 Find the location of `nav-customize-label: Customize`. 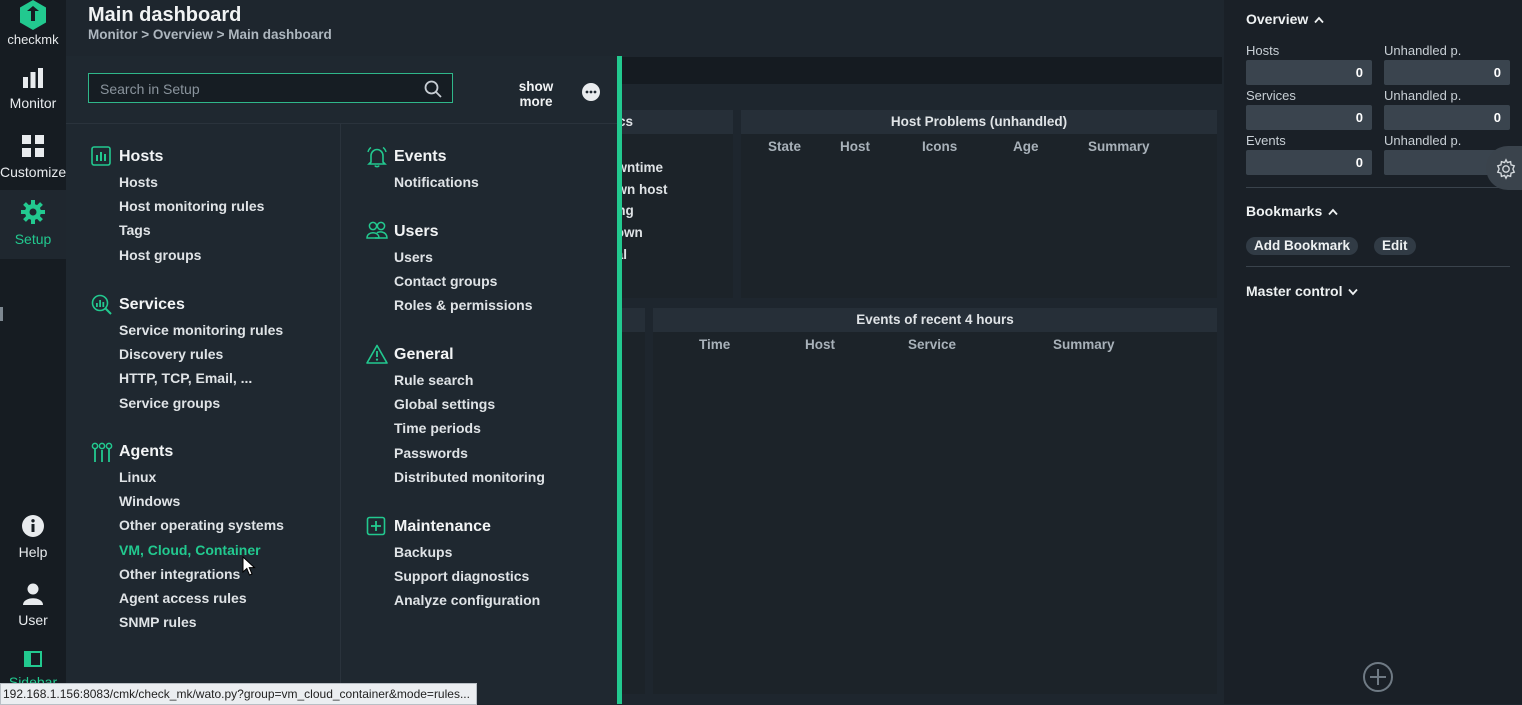

nav-customize-label: Customize is located at coordinates (33, 172).